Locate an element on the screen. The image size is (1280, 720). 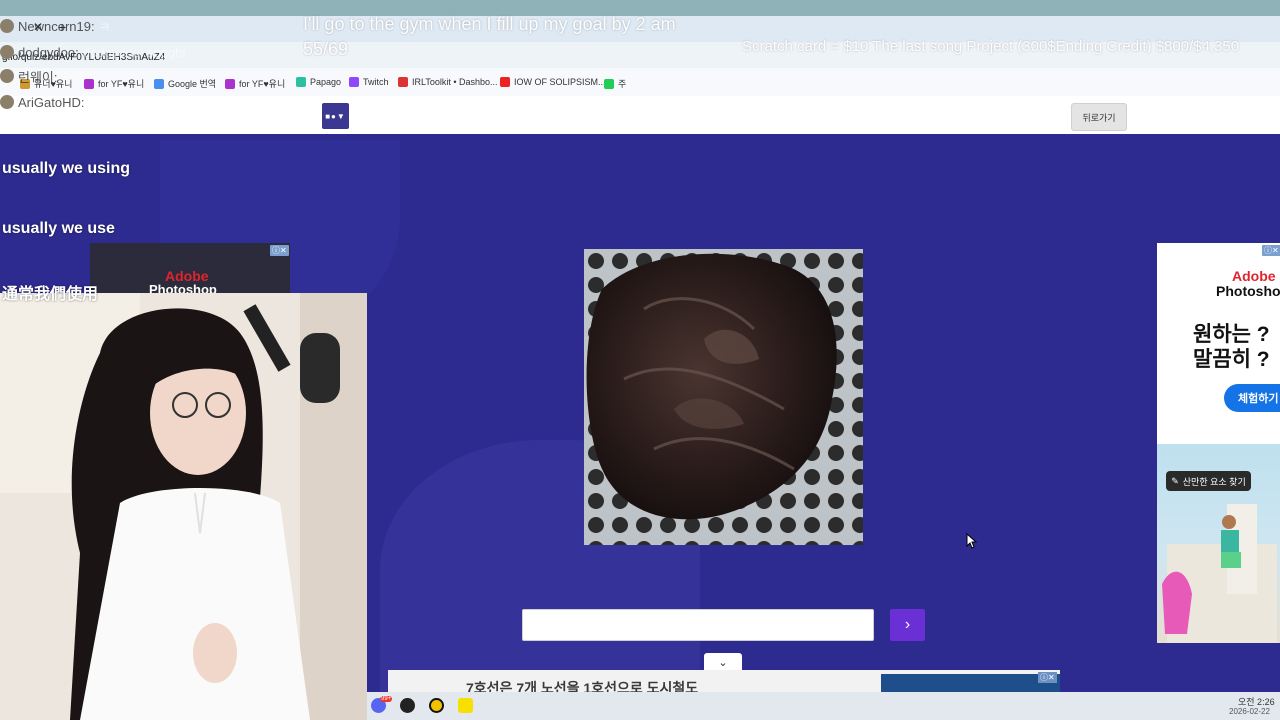
bookmark-item: Papago is located at coordinates (318, 82).